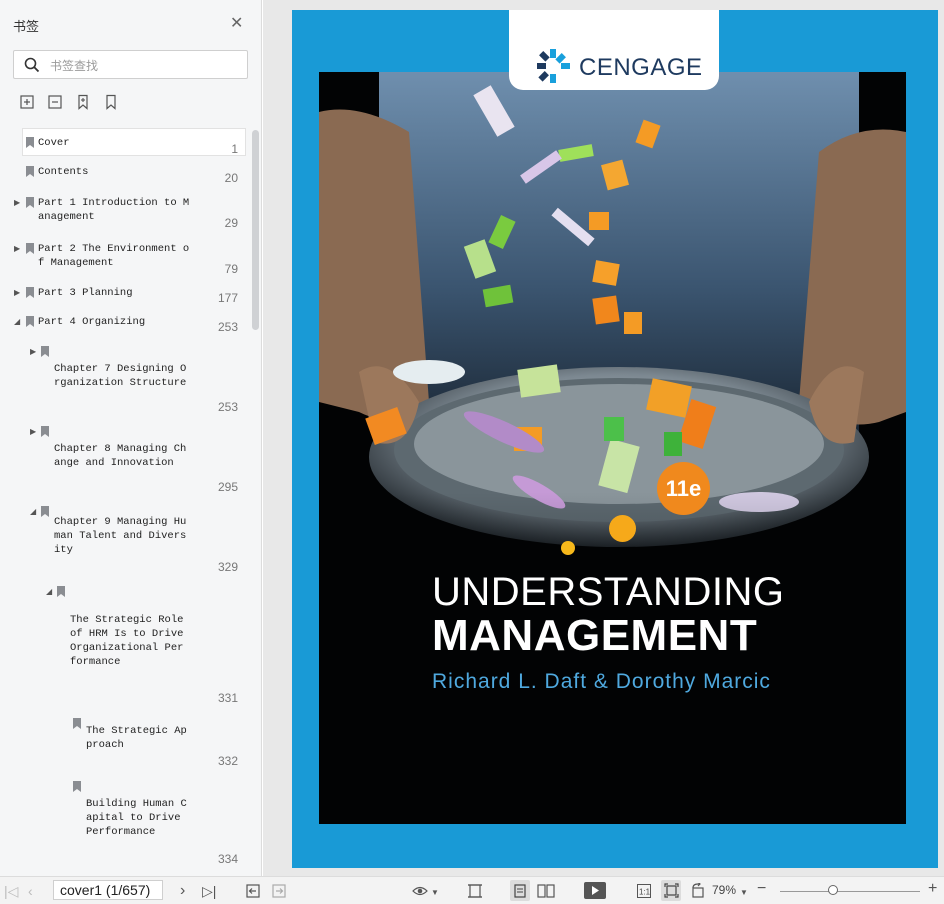 The height and width of the screenshot is (904, 944). Describe the element at coordinates (11, 891) in the screenshot. I see `first-page-icon: |◁` at that location.